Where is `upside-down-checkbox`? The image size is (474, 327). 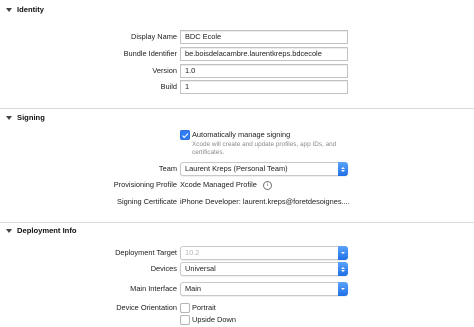 upside-down-checkbox is located at coordinates (185, 320).